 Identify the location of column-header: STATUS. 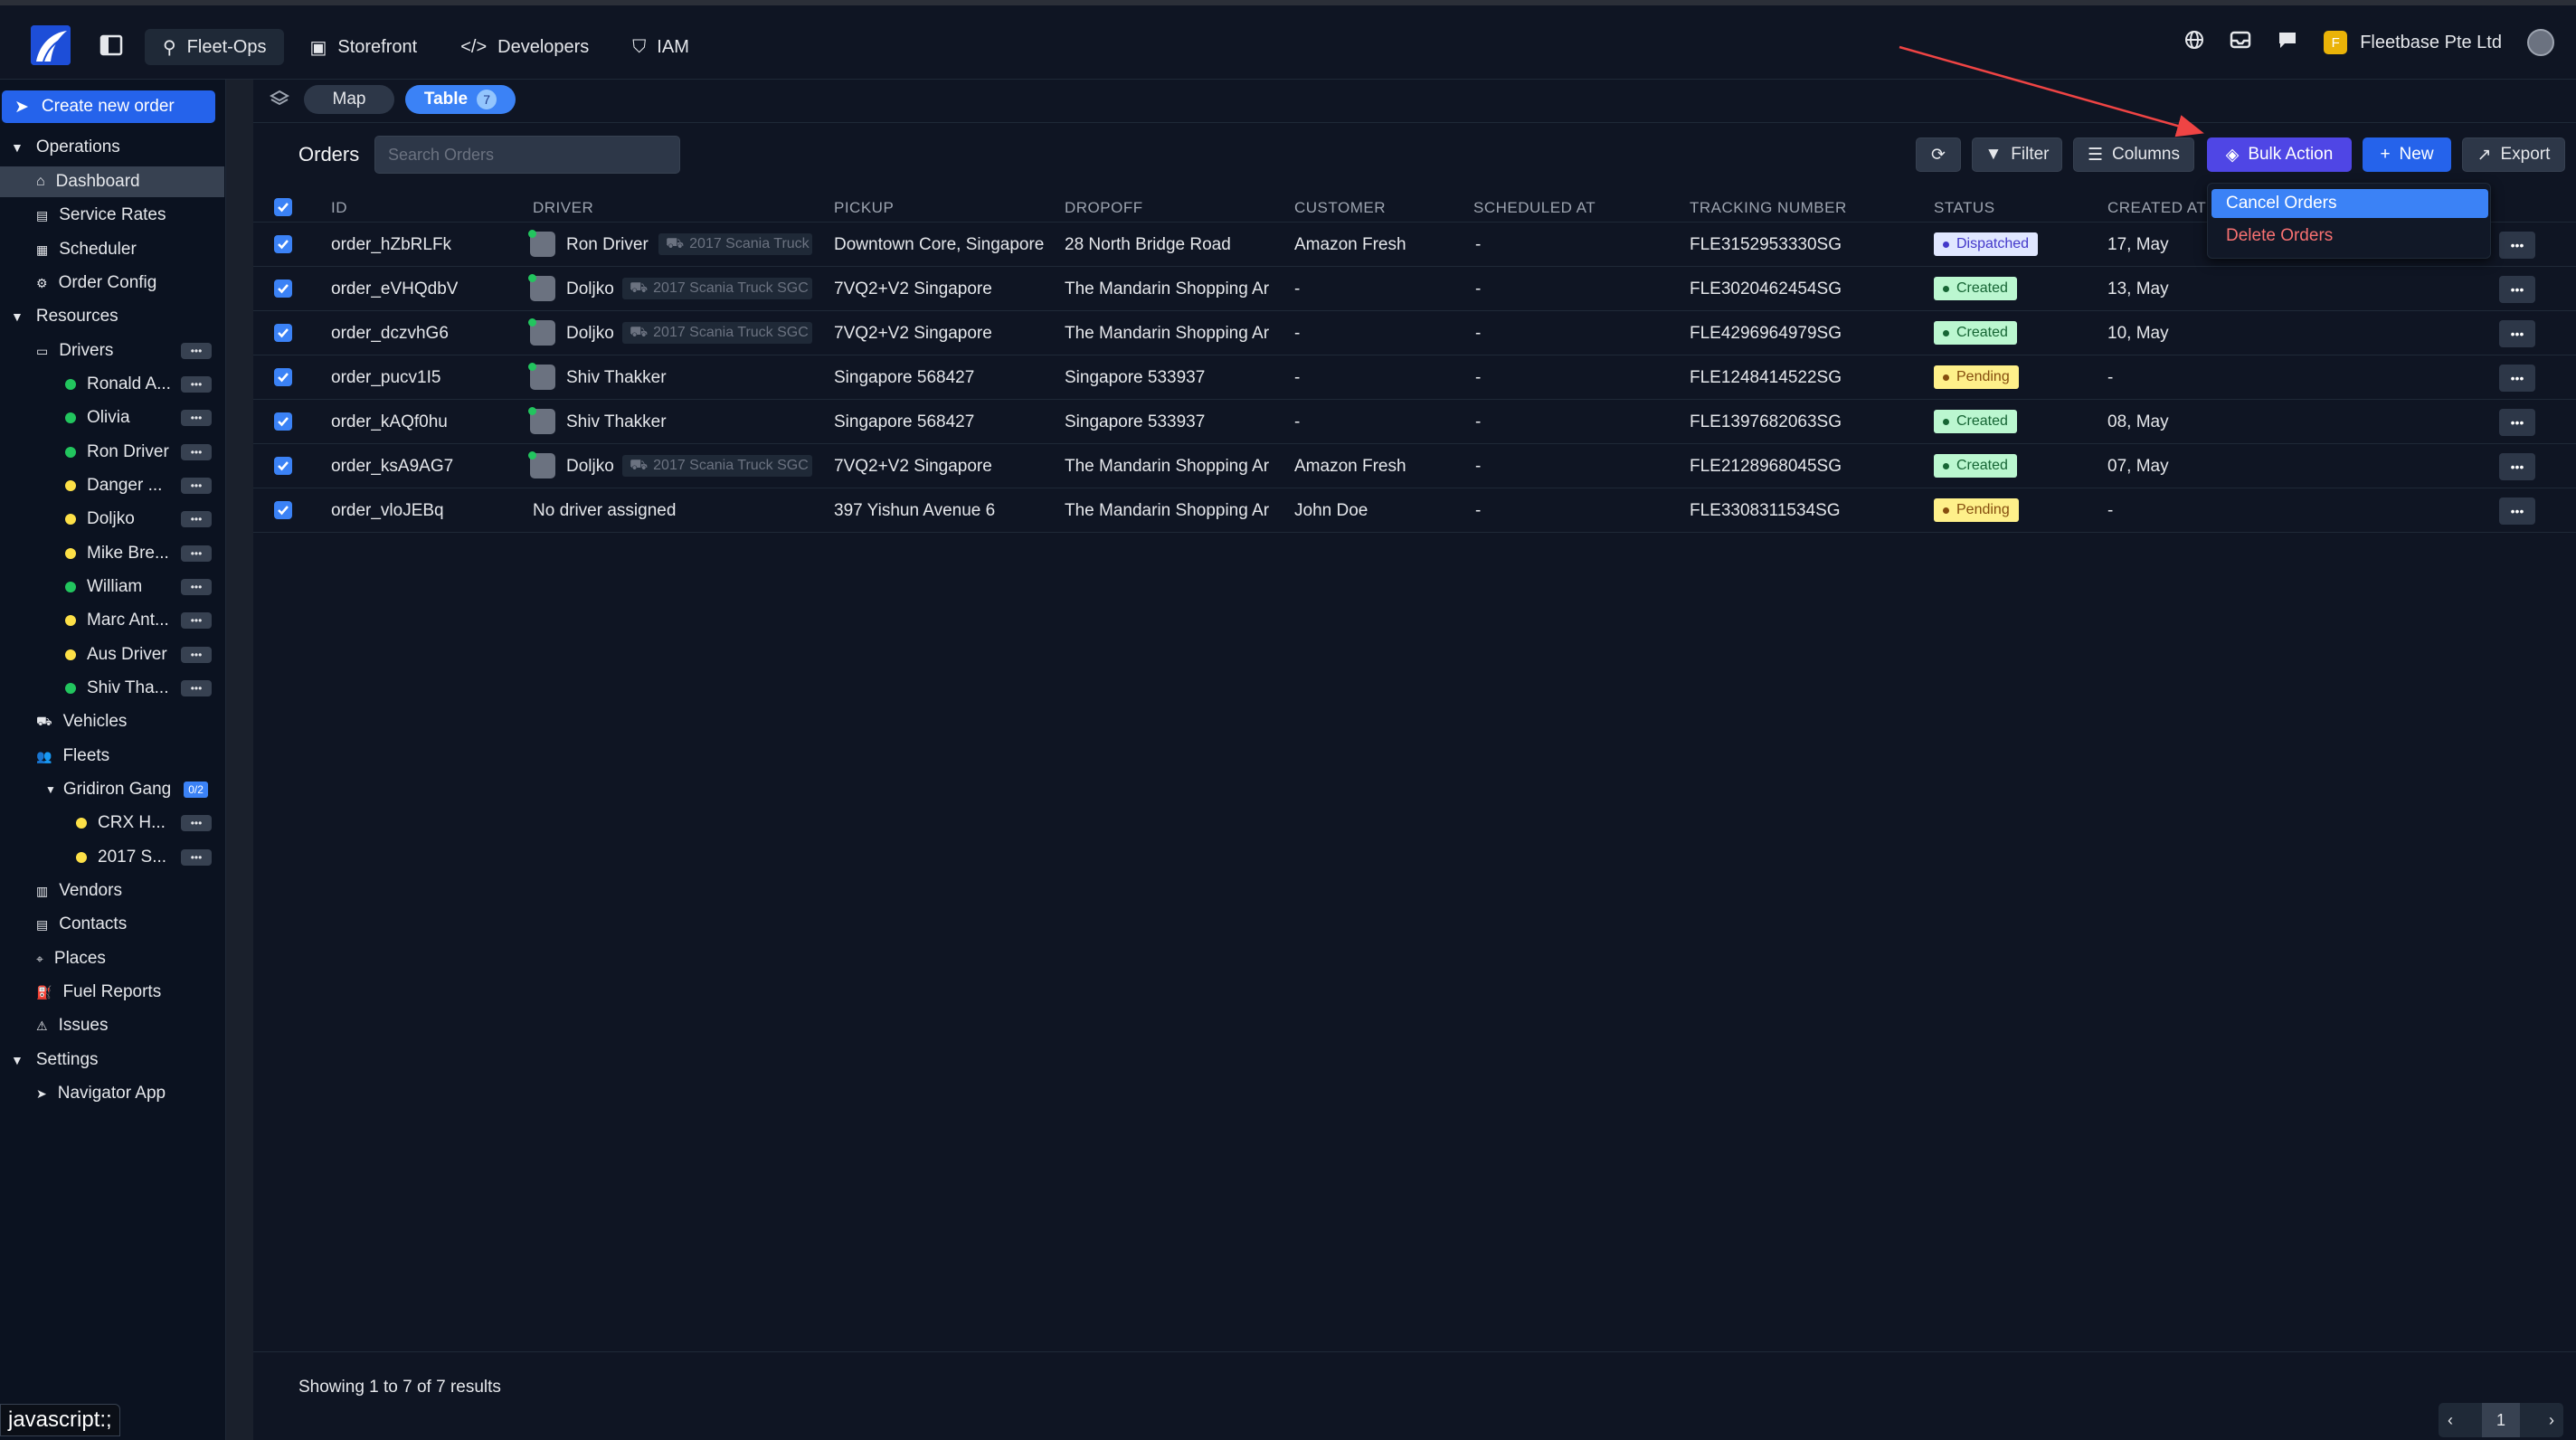
(1965, 208).